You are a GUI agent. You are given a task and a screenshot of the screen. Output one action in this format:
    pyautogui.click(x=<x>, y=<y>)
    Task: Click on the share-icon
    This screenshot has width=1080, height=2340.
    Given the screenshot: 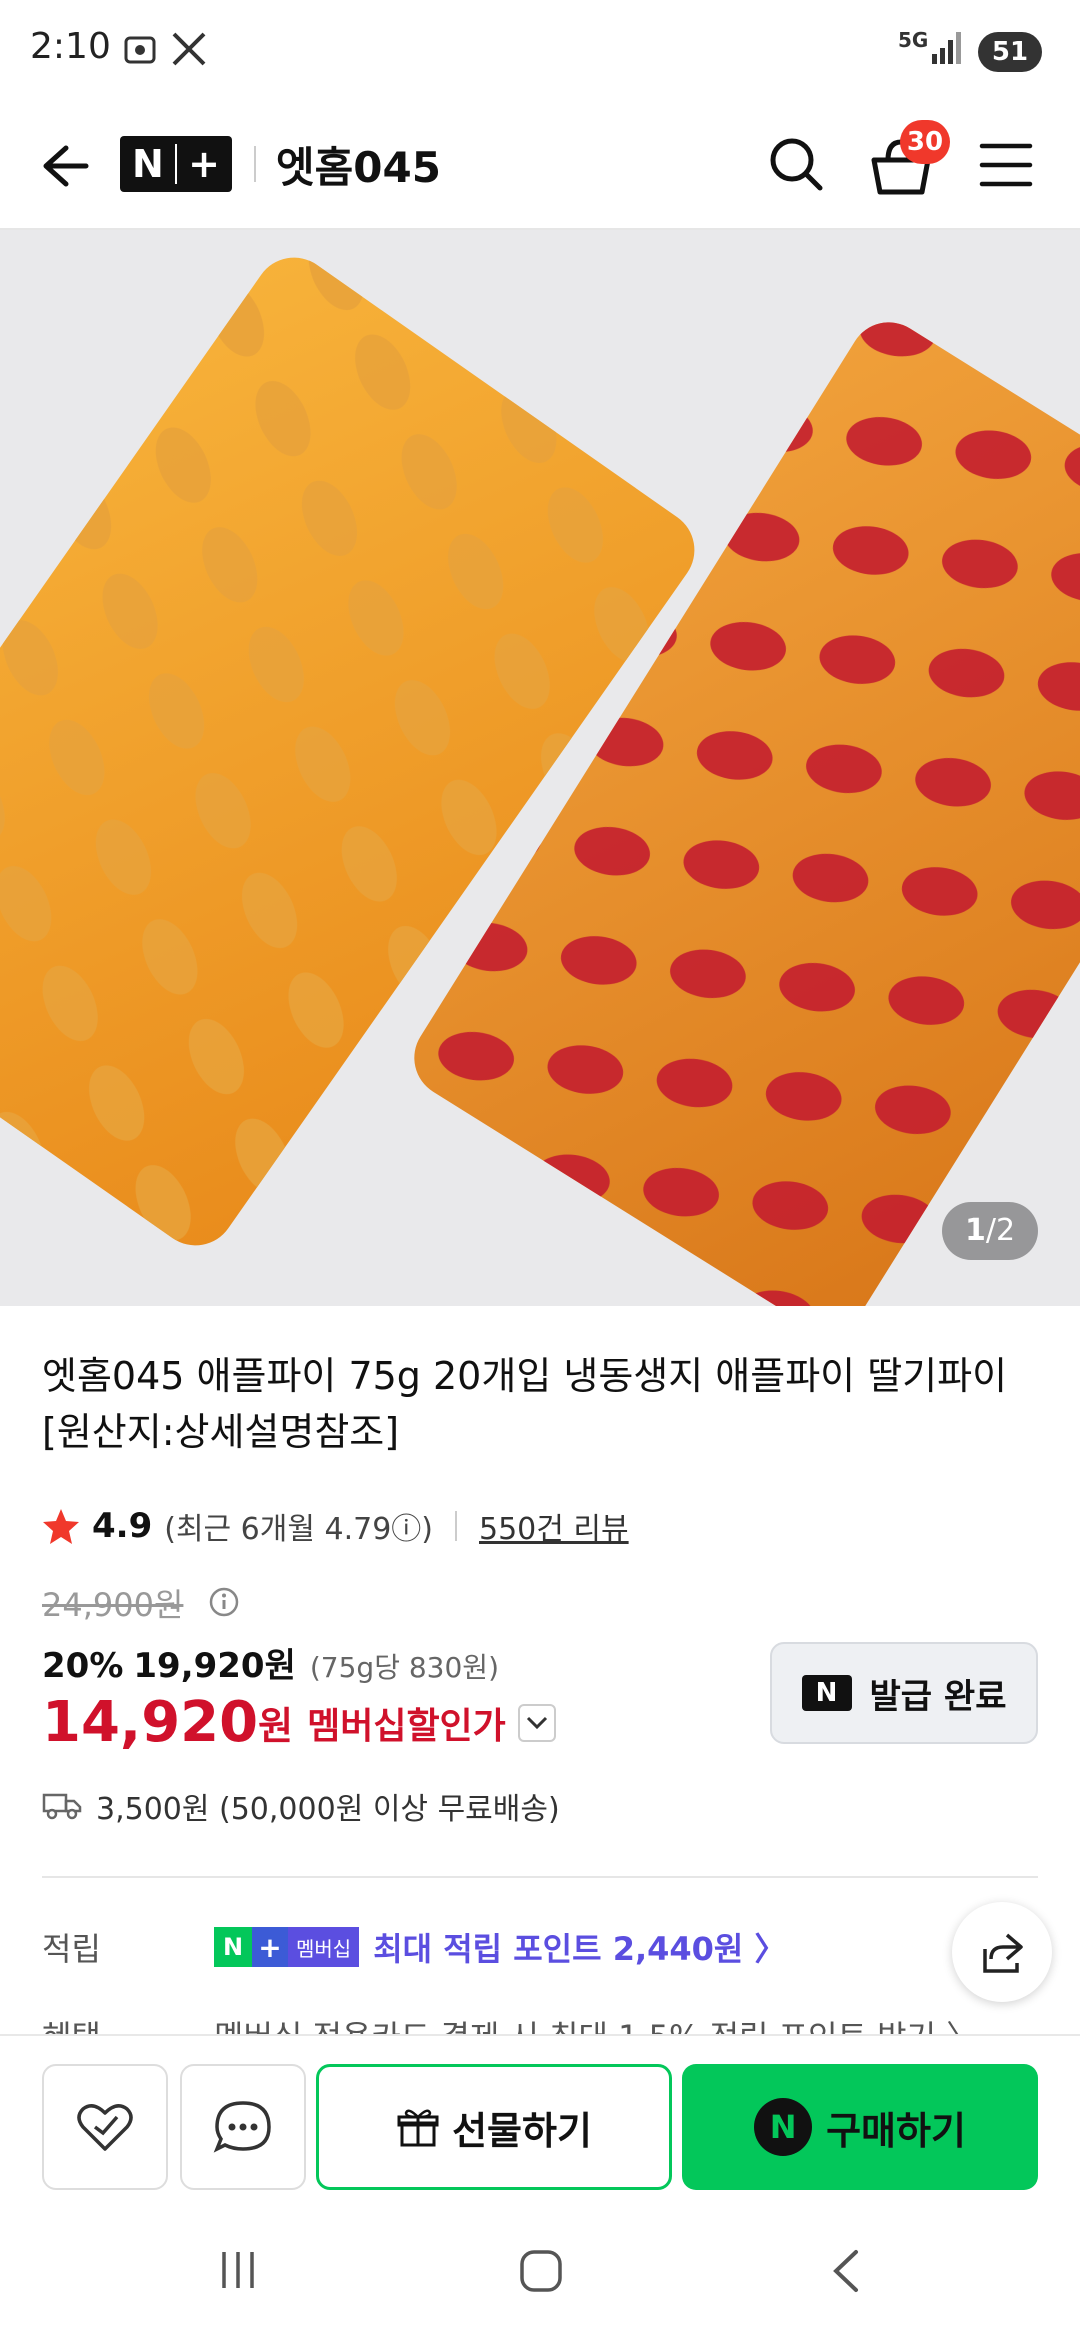 What is the action you would take?
    pyautogui.click(x=1003, y=1953)
    